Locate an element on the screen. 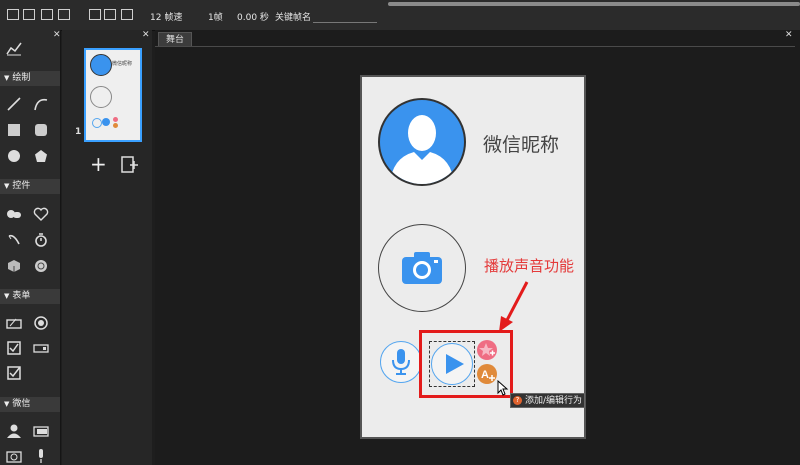  time-label: 0.00 秒 is located at coordinates (253, 18).